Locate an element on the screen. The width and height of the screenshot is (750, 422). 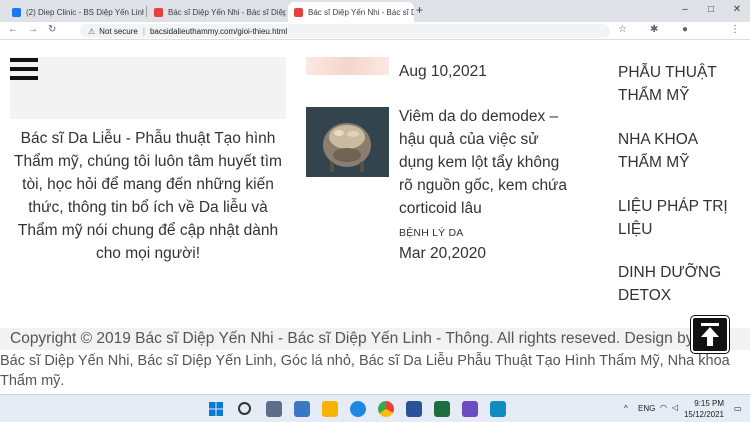
taskbar-clock: 9:15 PM 15/12/2021 is located at coordinates (704, 409).